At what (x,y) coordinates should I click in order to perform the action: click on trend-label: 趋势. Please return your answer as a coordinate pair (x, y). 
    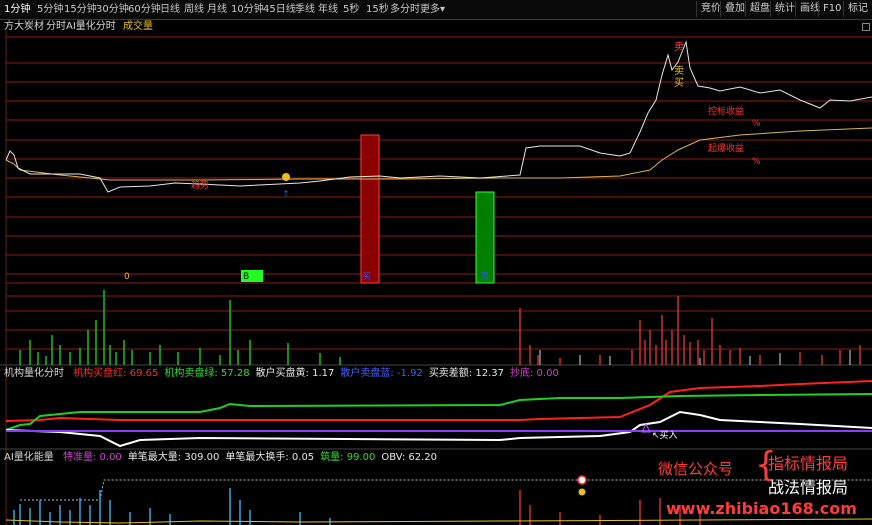
    Looking at the image, I should click on (200, 186).